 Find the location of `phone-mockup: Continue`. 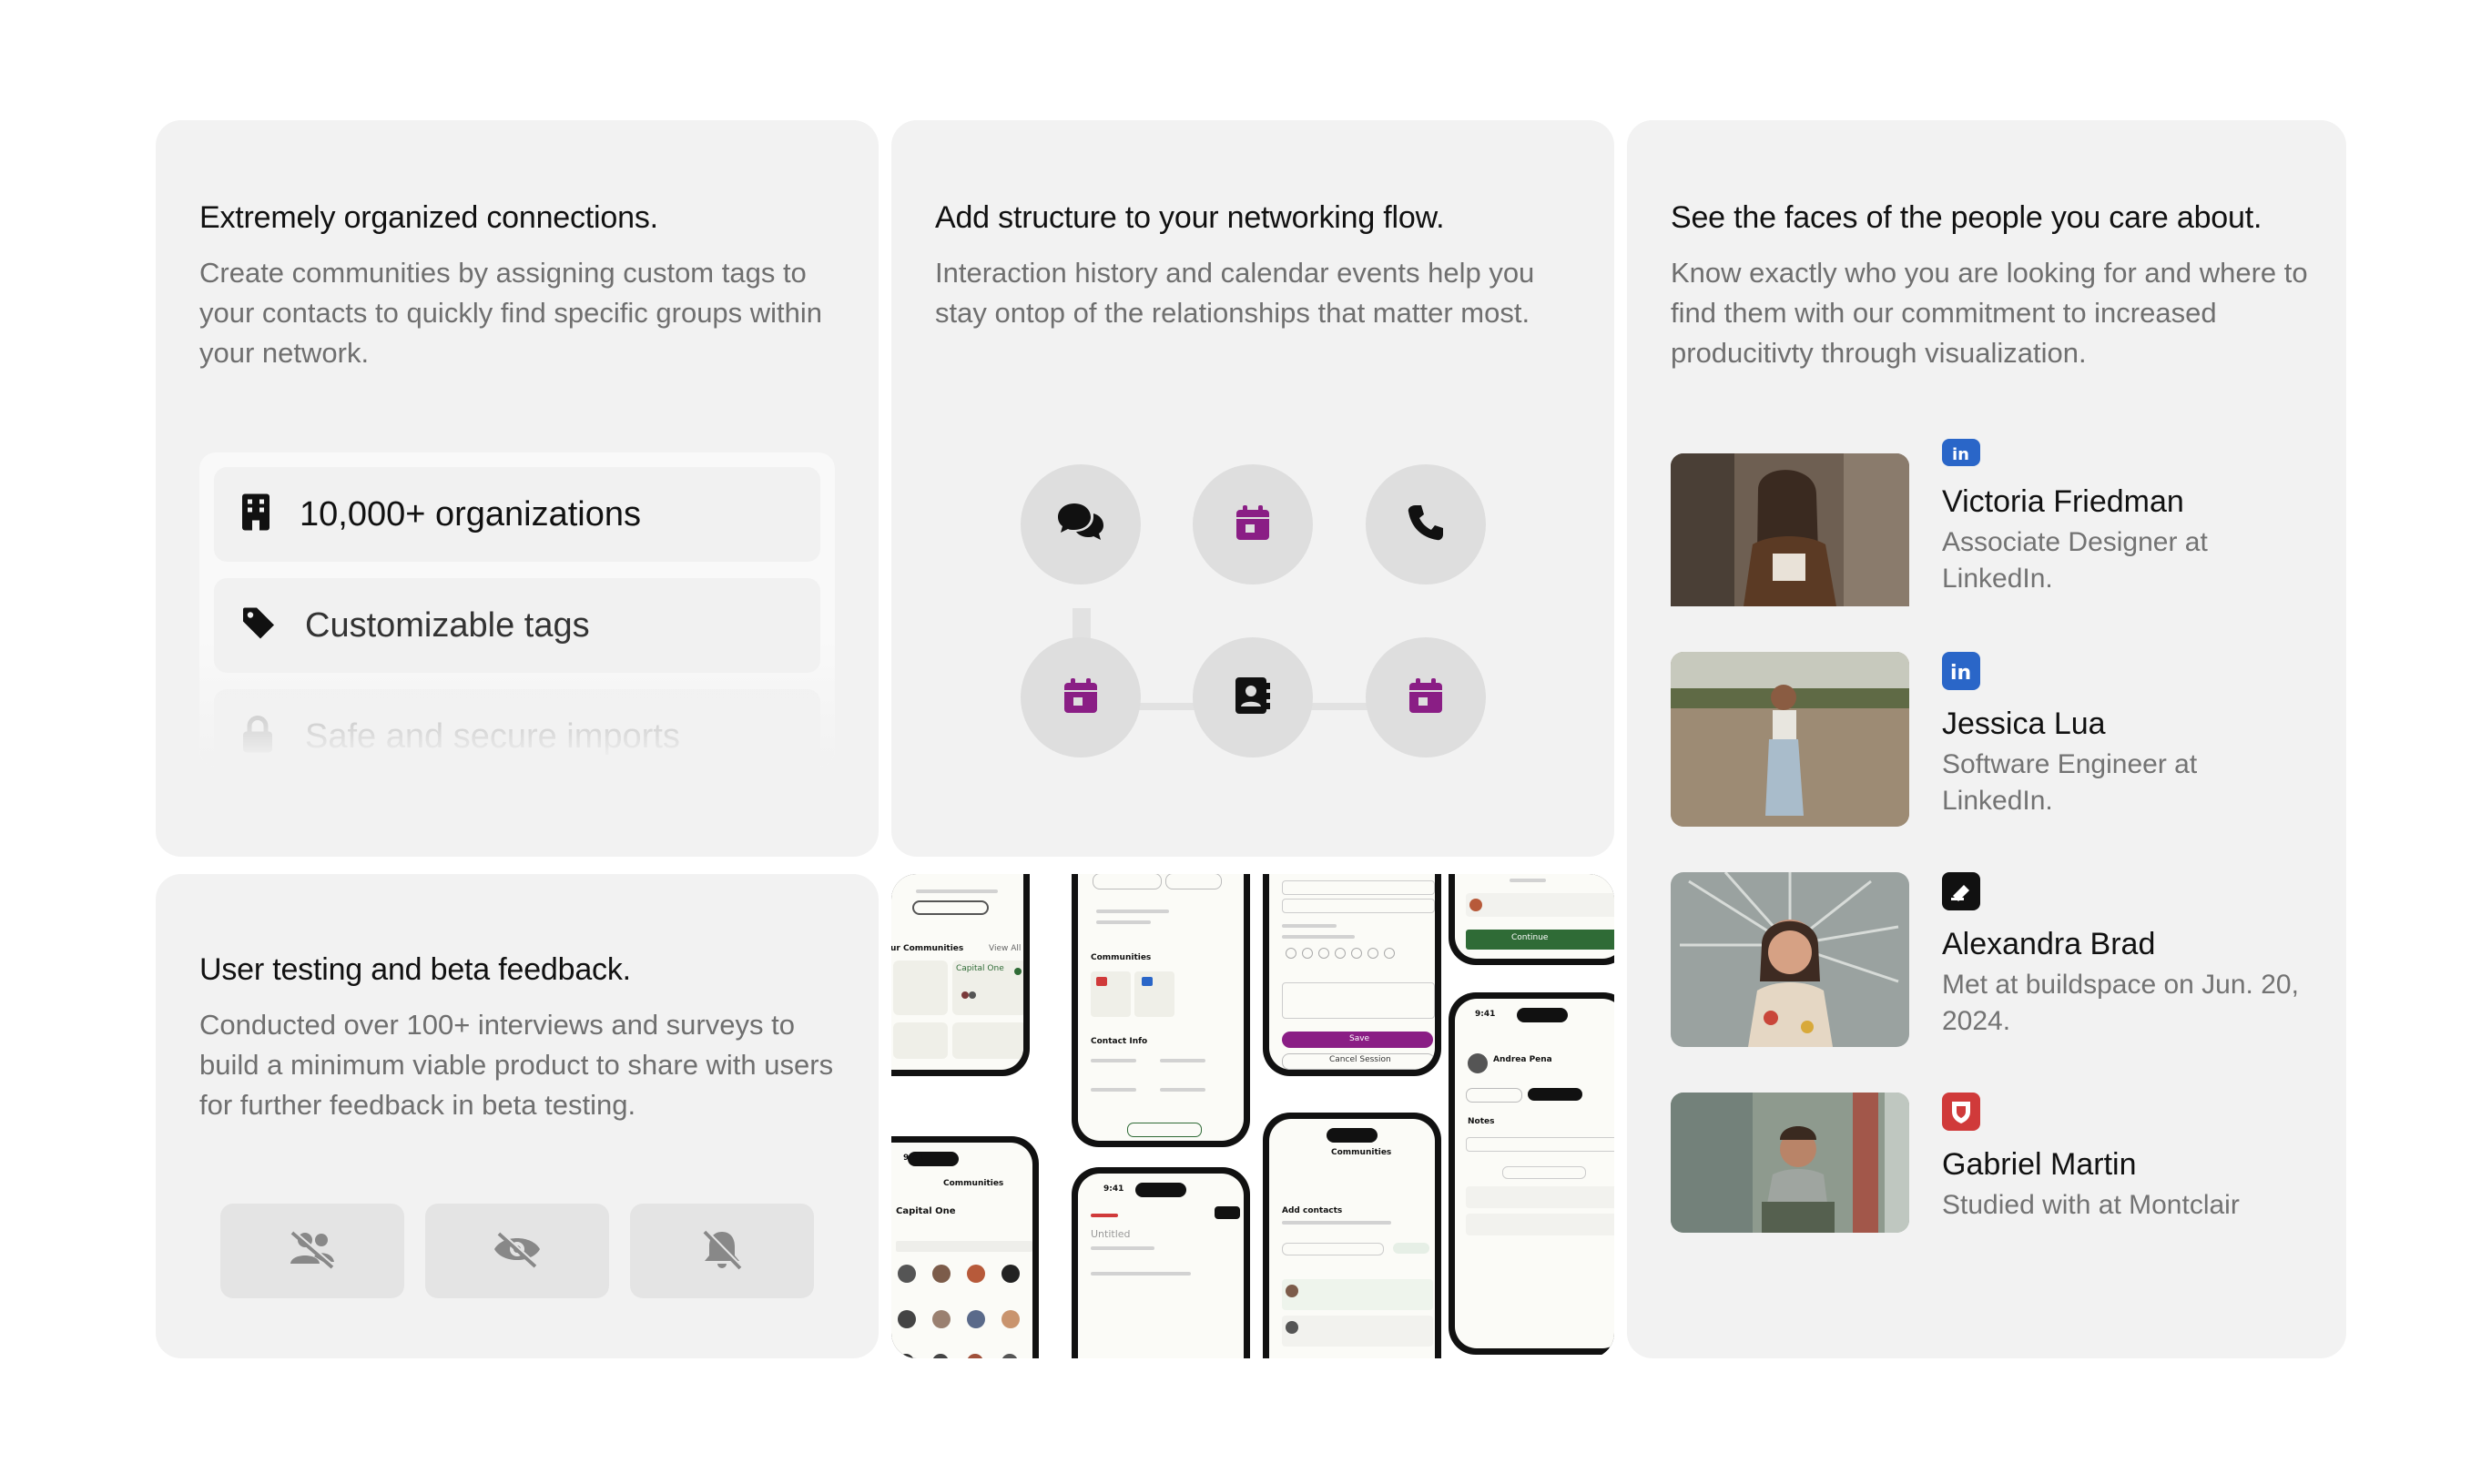

phone-mockup: Continue is located at coordinates (1531, 919).